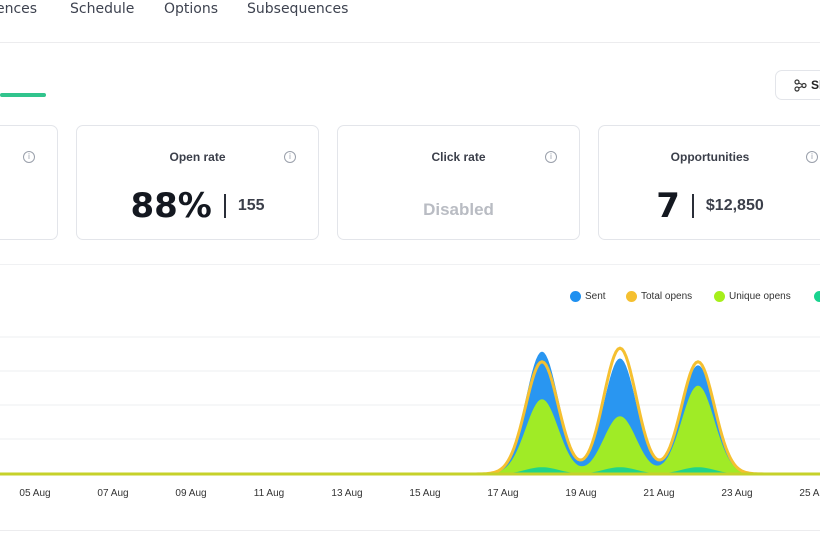 Image resolution: width=820 pixels, height=535 pixels. What do you see at coordinates (197, 182) in the screenshot?
I see `stat-card-open-rate: Open rate i 88% 155` at bounding box center [197, 182].